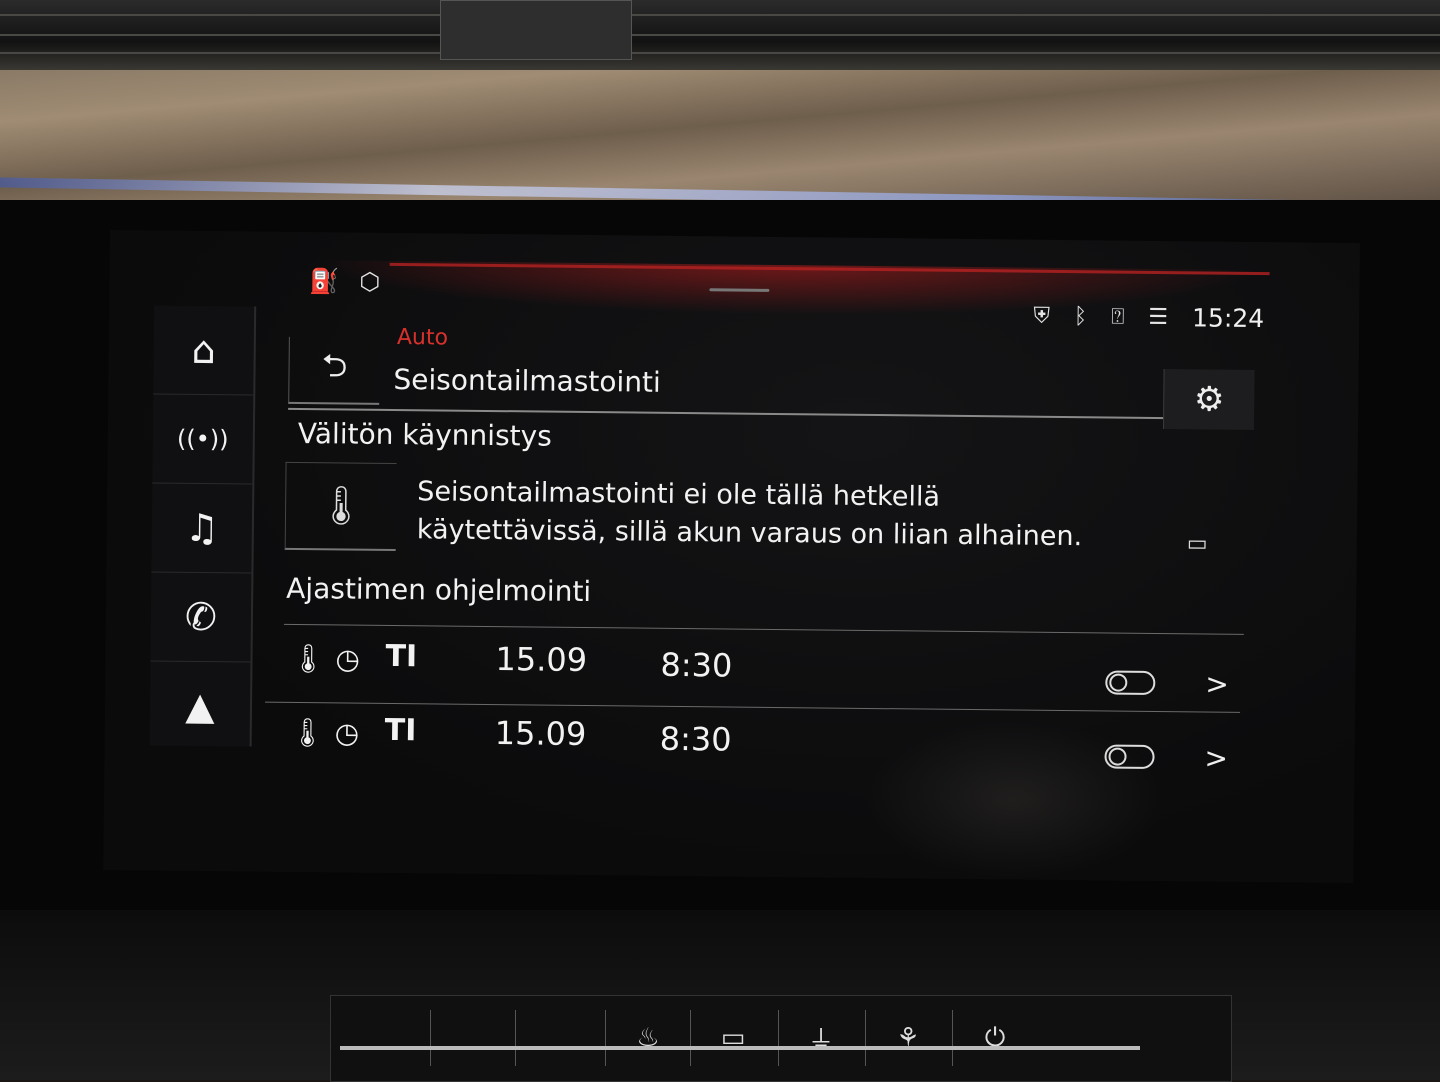  I want to click on music-icon: ♫, so click(202, 528).